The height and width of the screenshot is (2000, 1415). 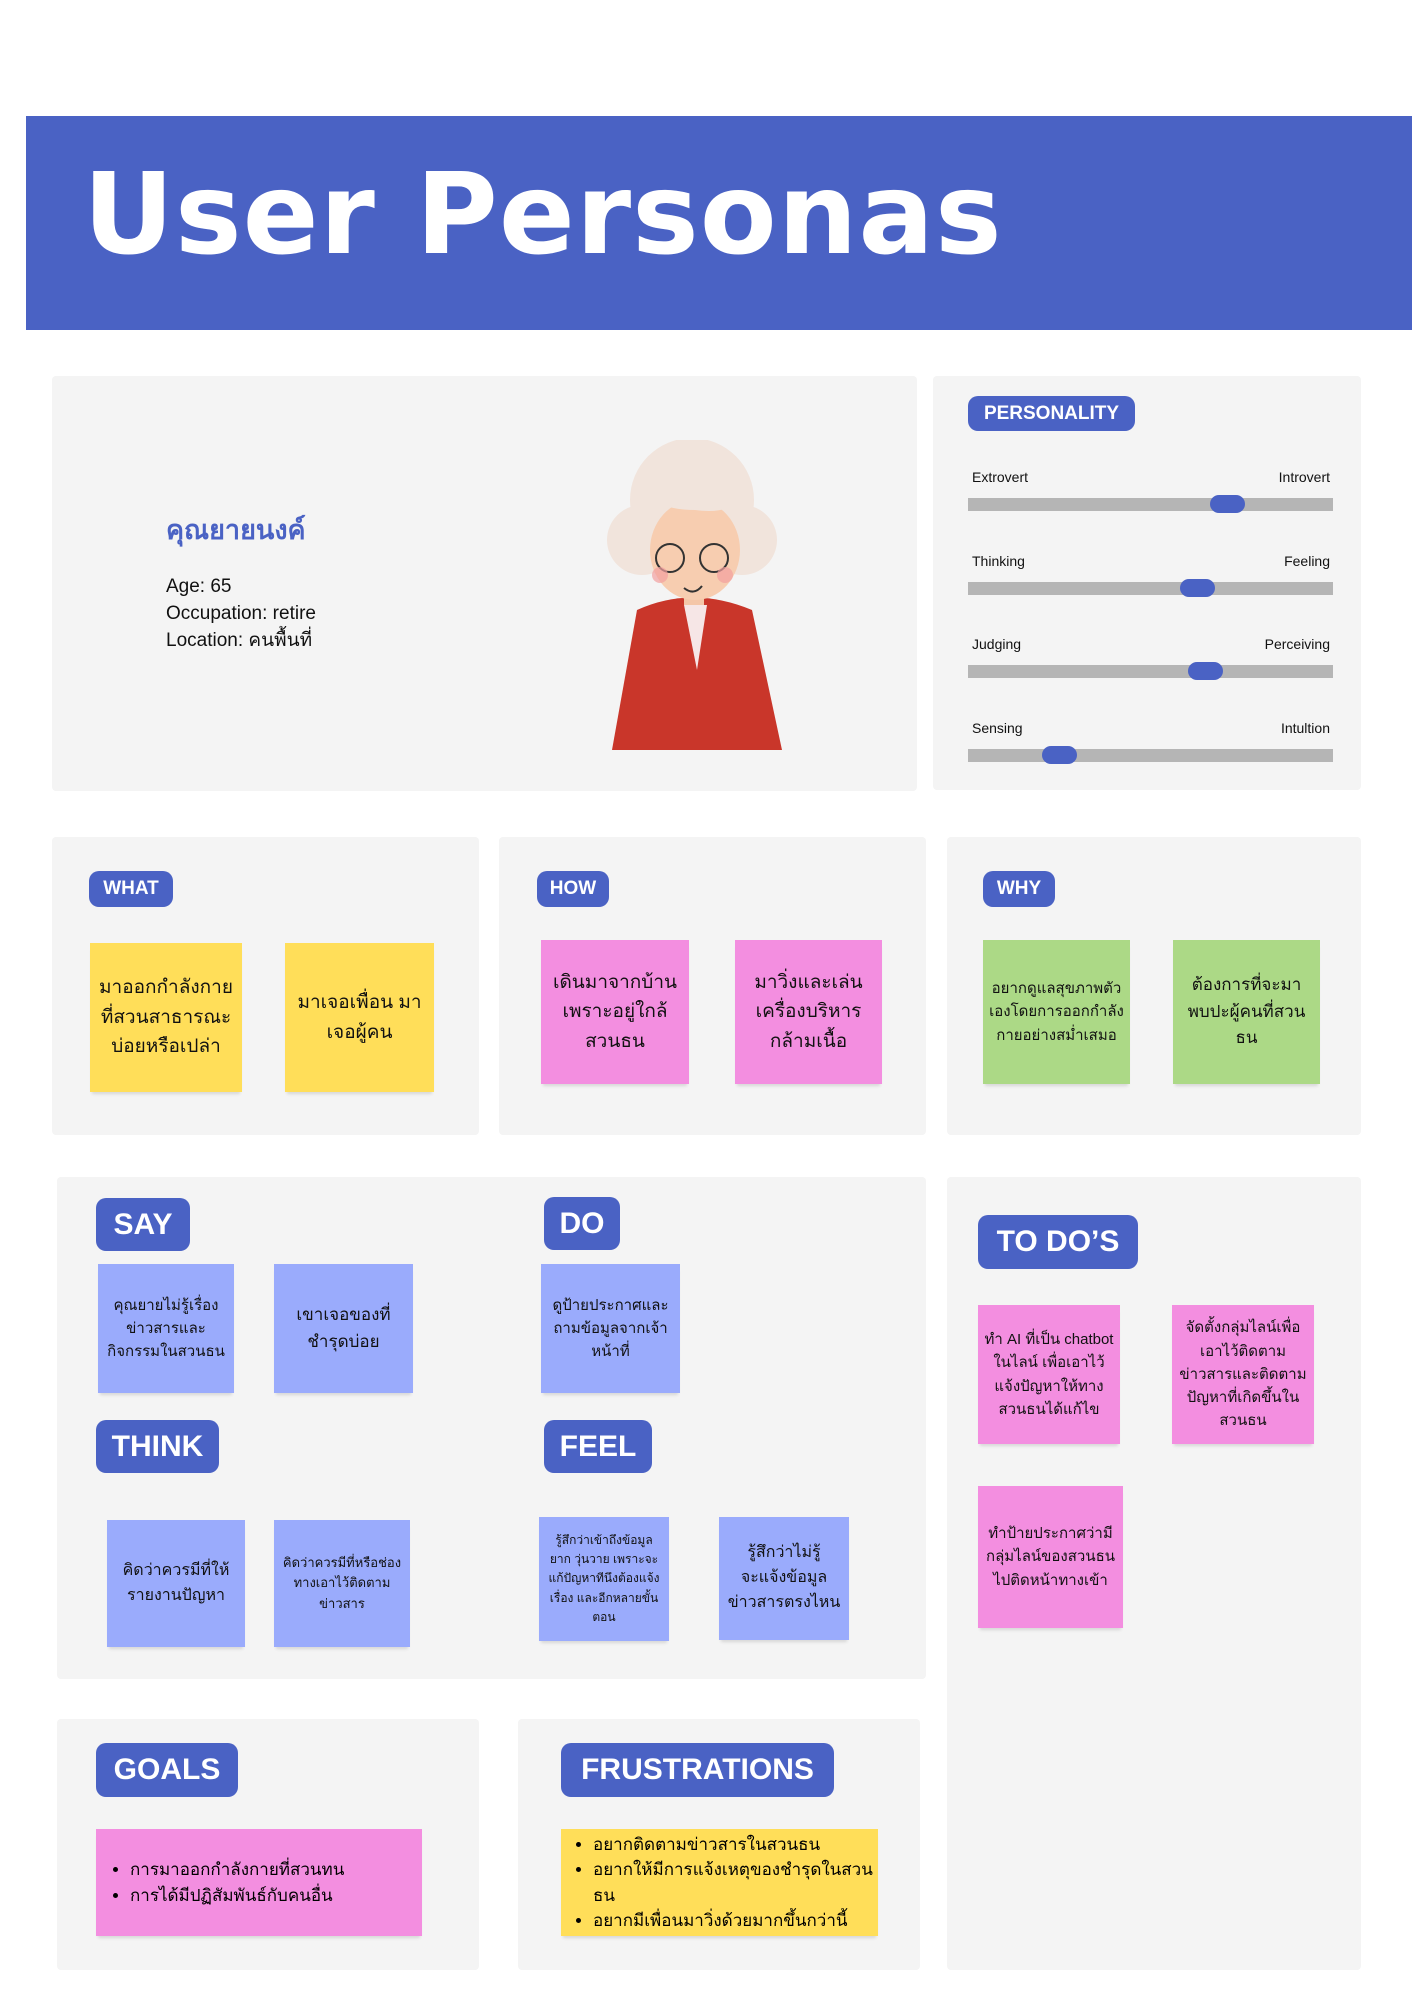 I want to click on why-note-2: ต้องการที่จะมาพบปะผู้คนที่สวนธน, so click(x=1246, y=1012).